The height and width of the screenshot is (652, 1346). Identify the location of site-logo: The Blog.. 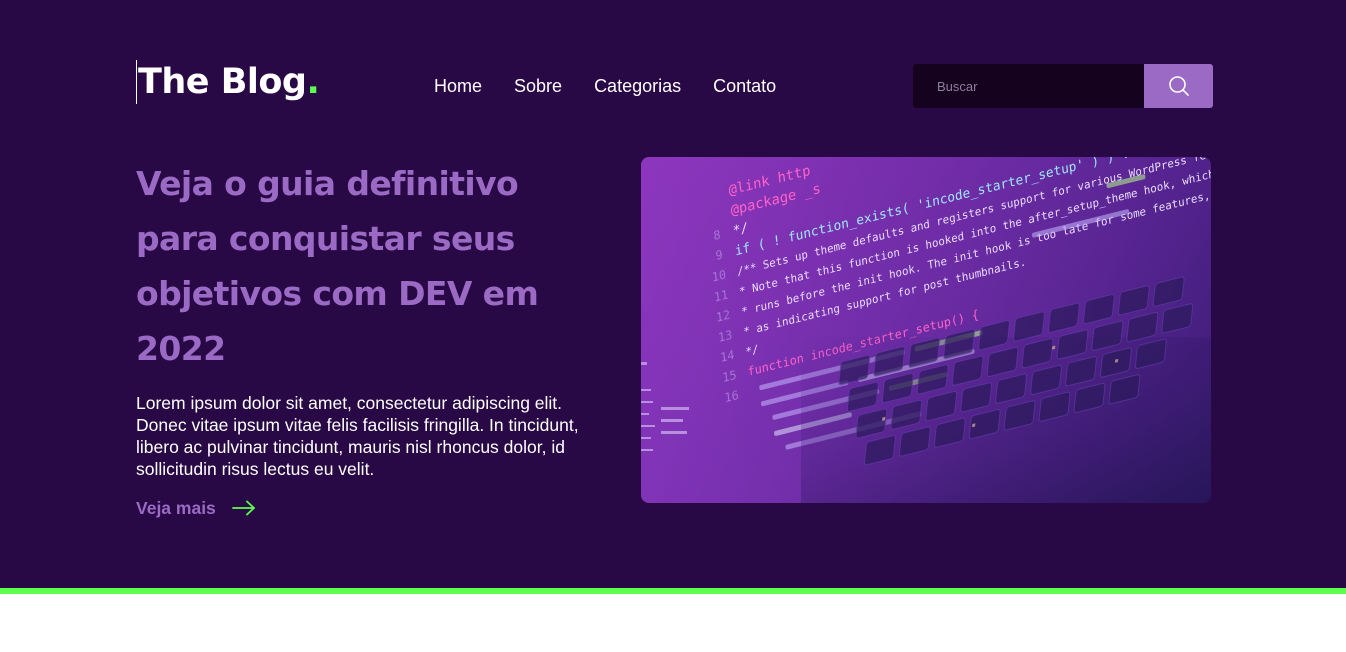
(228, 82).